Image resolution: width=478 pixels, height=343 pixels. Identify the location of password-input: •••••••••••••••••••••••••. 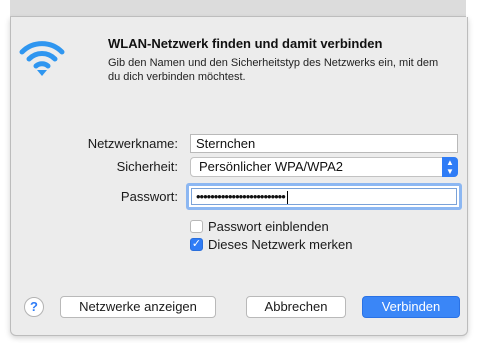
(324, 196).